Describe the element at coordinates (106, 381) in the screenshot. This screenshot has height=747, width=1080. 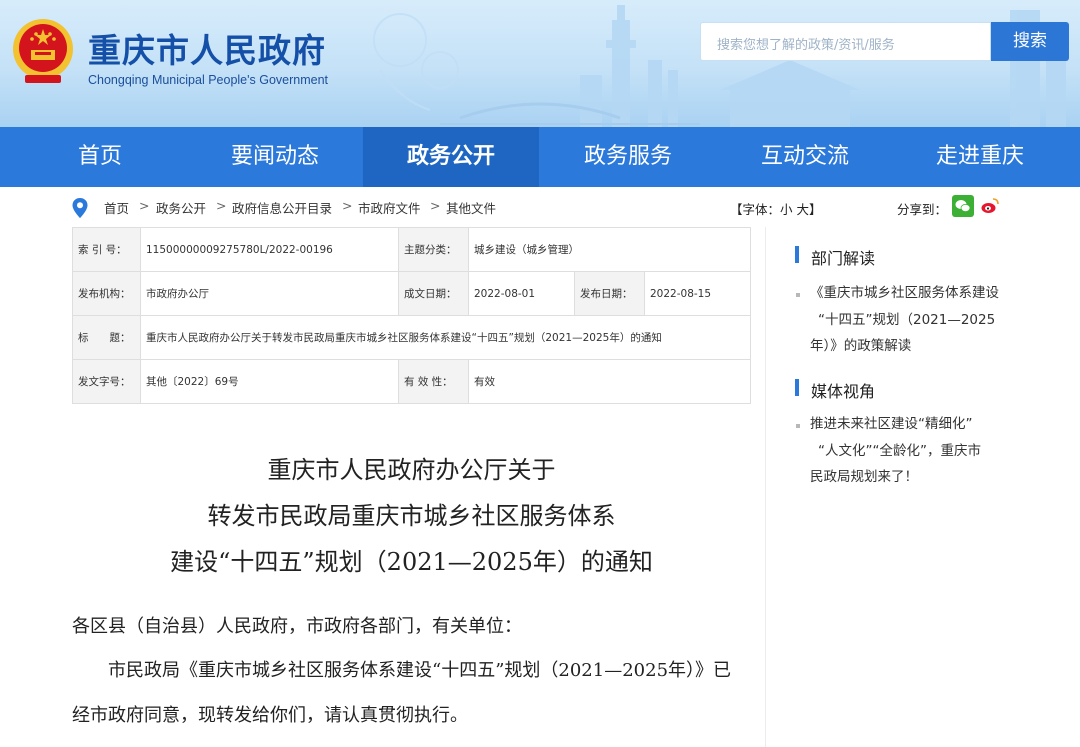
I see `docno-label: 发文字号：` at that location.